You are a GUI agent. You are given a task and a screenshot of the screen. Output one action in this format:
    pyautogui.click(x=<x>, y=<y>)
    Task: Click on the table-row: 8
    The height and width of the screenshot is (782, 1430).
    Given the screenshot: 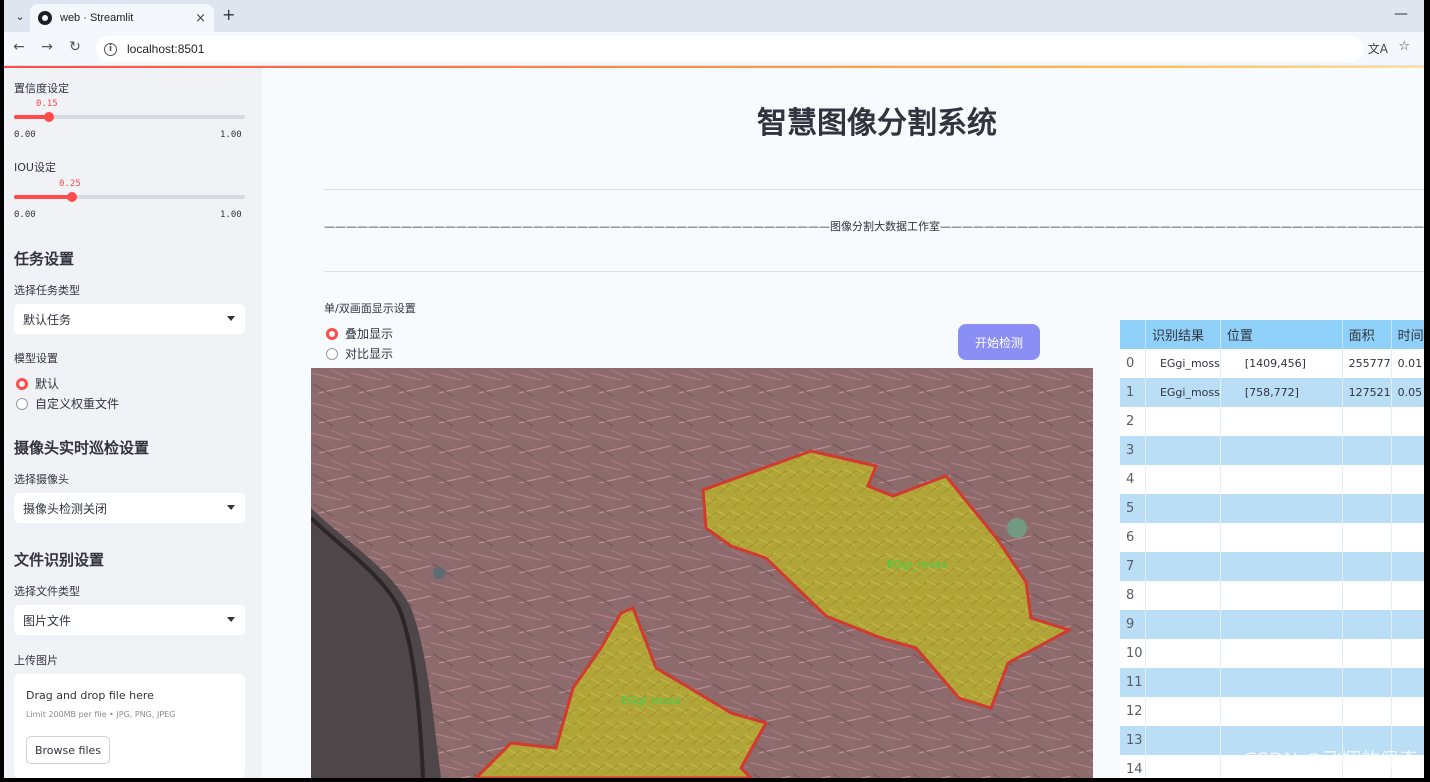 What is the action you would take?
    pyautogui.click(x=1272, y=595)
    